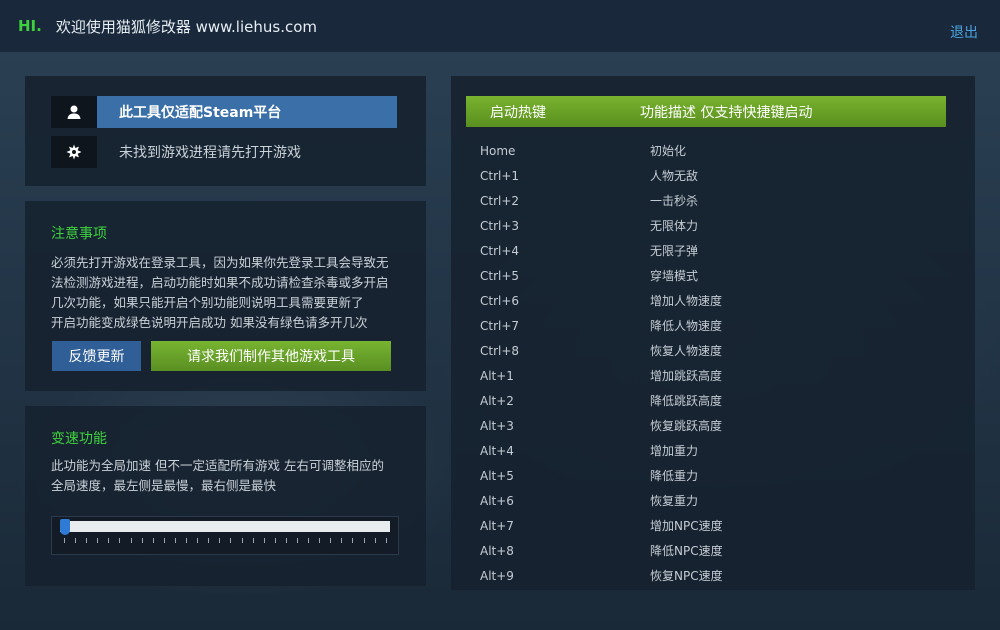  What do you see at coordinates (225, 131) in the screenshot?
I see `status-panel: 此工具仅适配Steam平台 未找到游戏进程请先打开游戏` at bounding box center [225, 131].